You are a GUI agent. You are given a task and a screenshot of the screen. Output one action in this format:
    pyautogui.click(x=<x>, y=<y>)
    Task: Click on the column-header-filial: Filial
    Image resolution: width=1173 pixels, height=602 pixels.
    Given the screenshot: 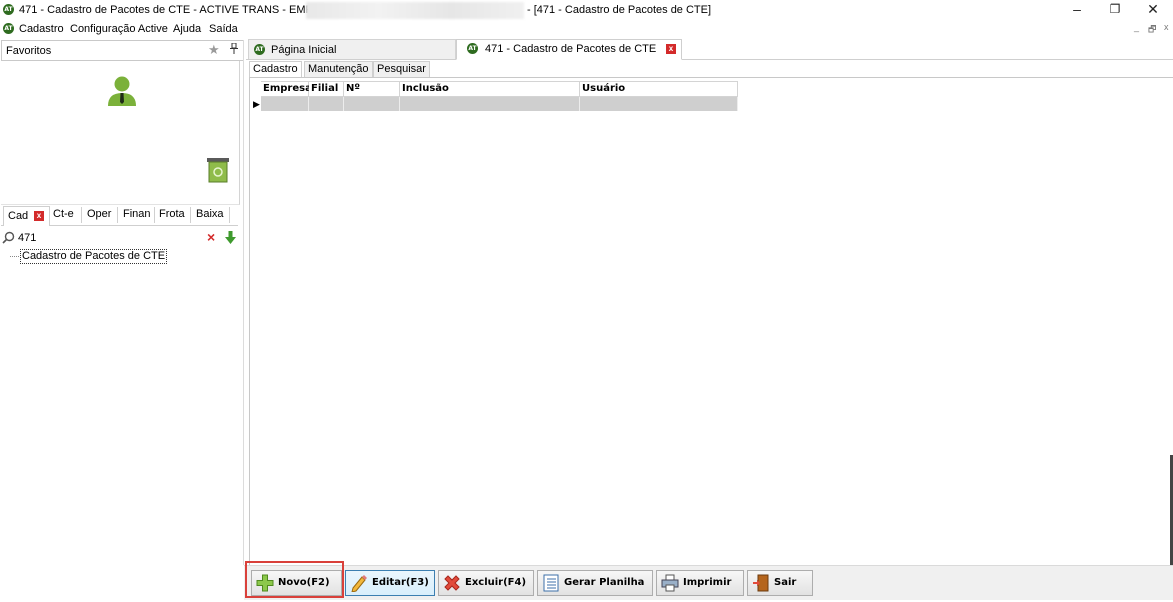 What is the action you would take?
    pyautogui.click(x=326, y=89)
    